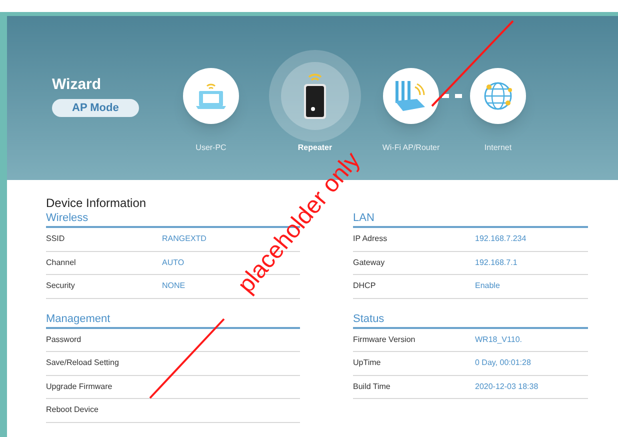  I want to click on row-value: 192.168.7.234, so click(500, 239).